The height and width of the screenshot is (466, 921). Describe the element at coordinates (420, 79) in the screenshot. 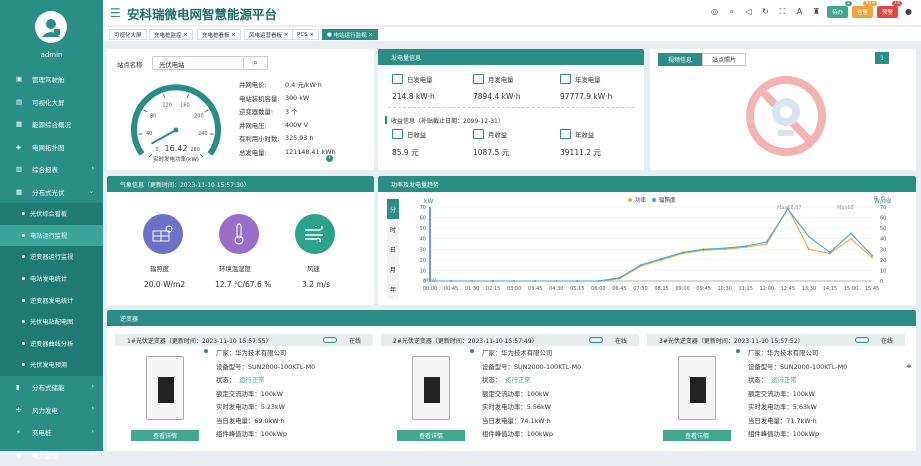

I see `day-gen-label: 日发电量` at that location.